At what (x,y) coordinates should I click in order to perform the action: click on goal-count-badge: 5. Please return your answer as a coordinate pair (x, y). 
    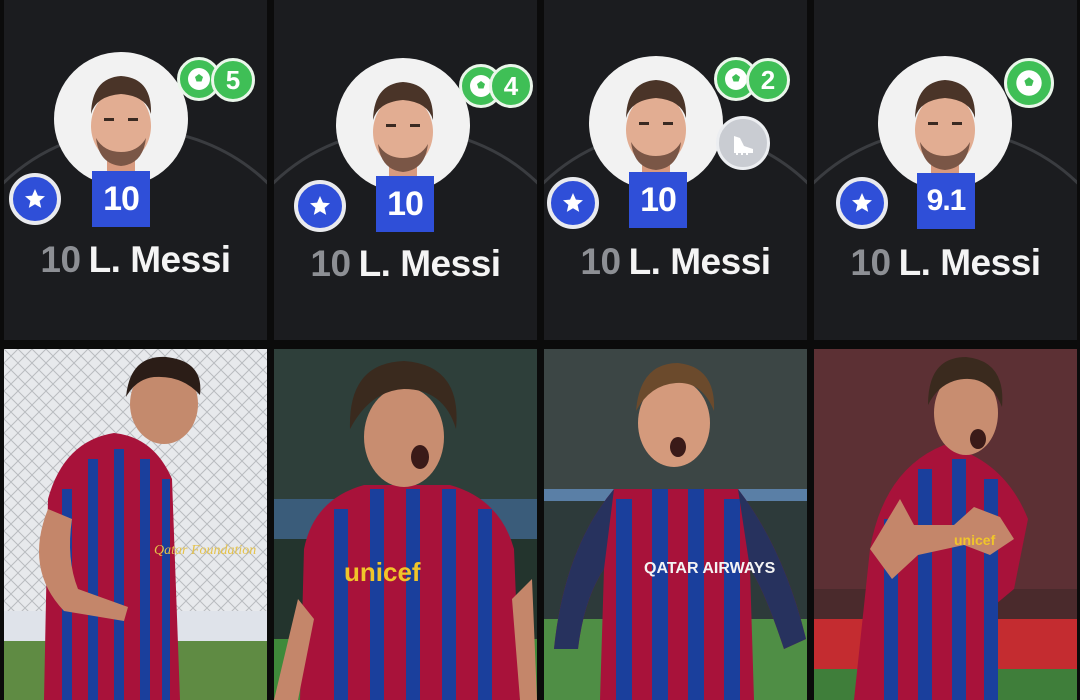
    Looking at the image, I should click on (233, 80).